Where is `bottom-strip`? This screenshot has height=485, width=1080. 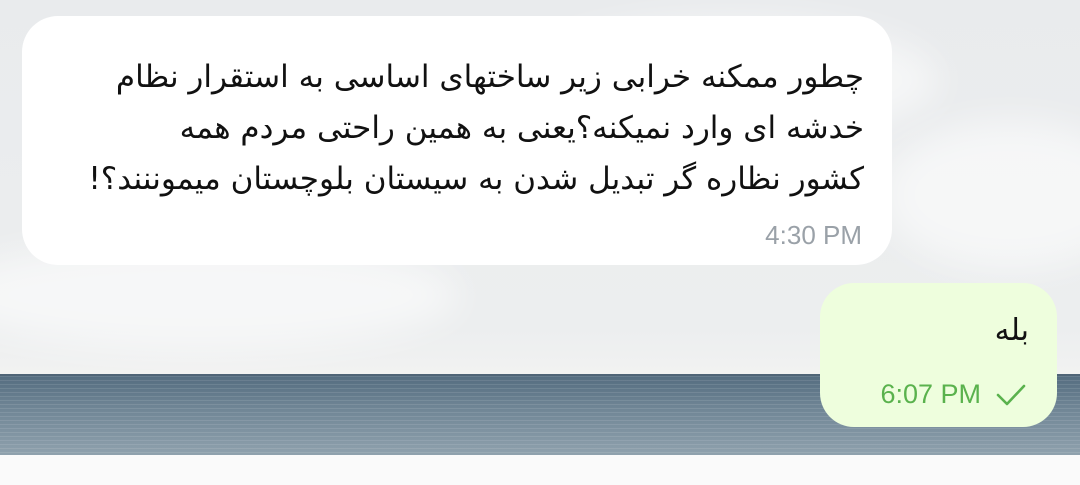 bottom-strip is located at coordinates (540, 470).